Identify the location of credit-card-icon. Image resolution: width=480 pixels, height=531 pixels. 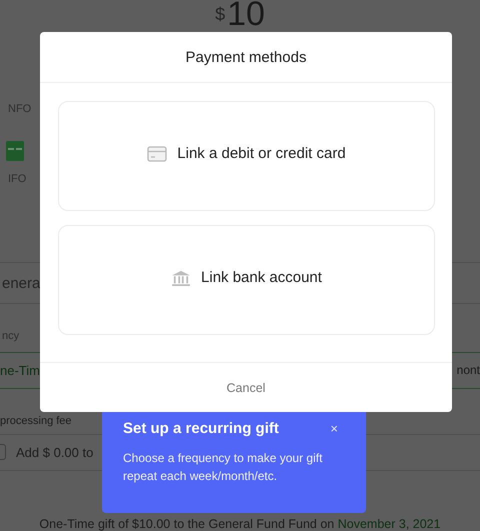
(157, 154).